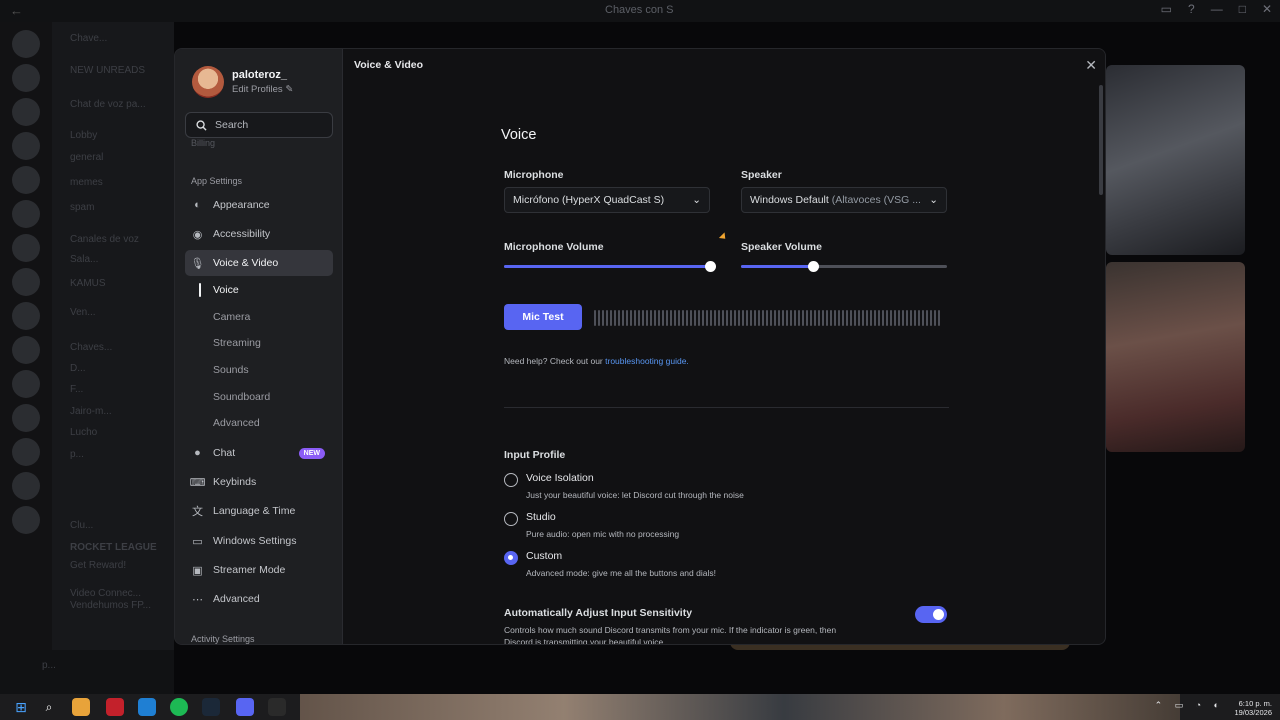 The height and width of the screenshot is (720, 1280). I want to click on subitem-camera: Camera, so click(231, 317).